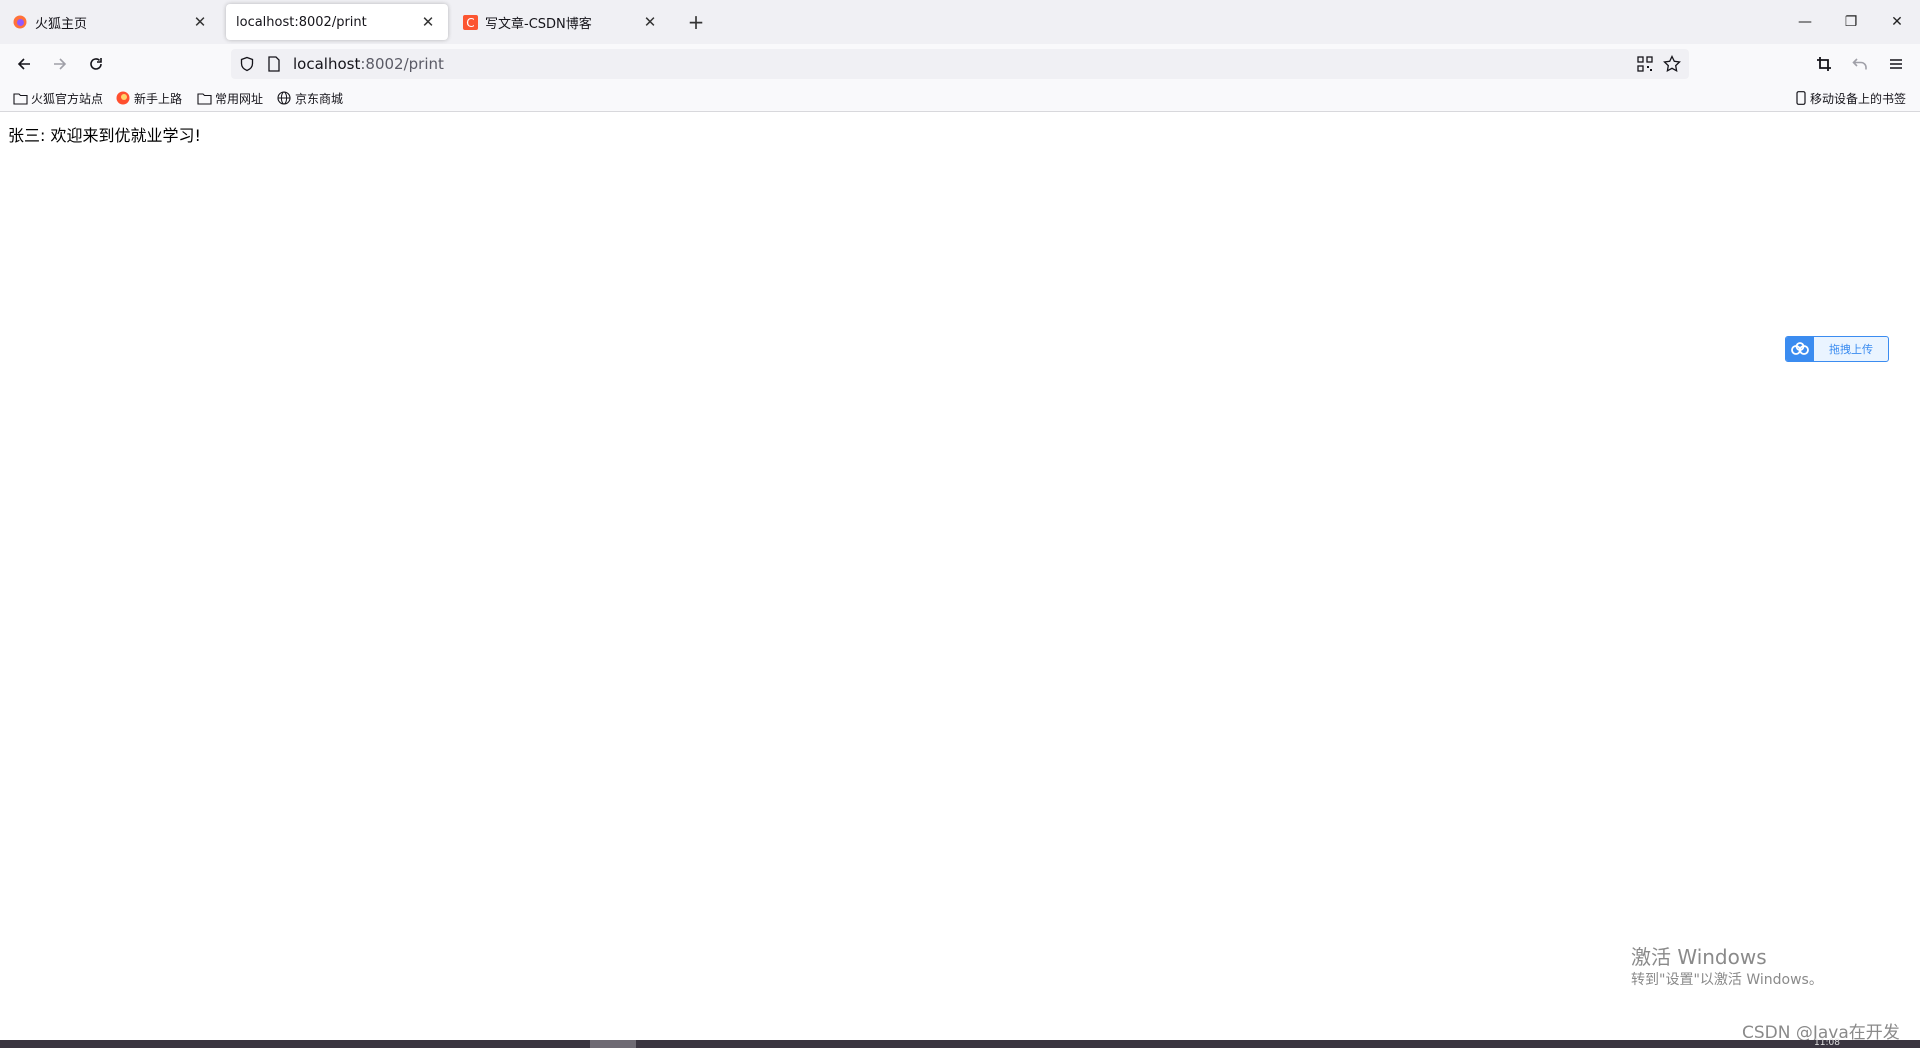 The image size is (1920, 1048). I want to click on screenshot-button, so click(1824, 64).